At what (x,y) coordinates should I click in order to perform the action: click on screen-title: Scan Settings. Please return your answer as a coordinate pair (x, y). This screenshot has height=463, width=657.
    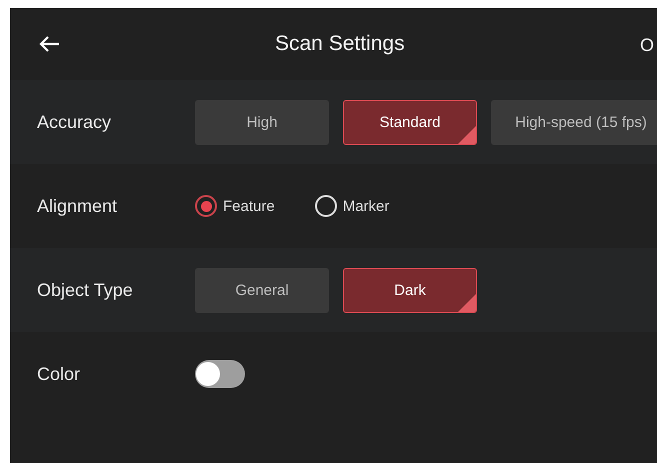
    Looking at the image, I should click on (340, 44).